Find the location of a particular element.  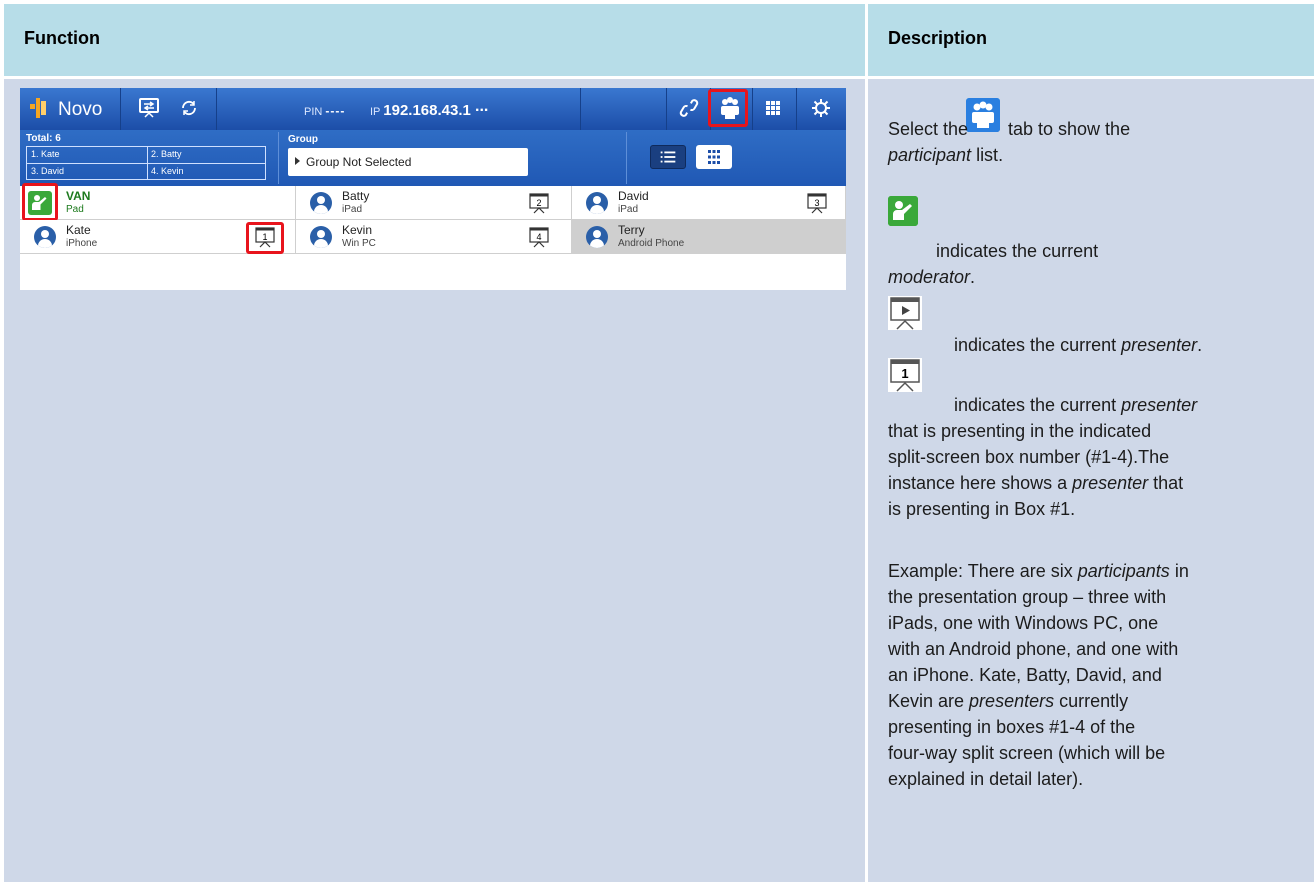

desc-line: indicates the current presenter is located at coordinates (1075, 405).